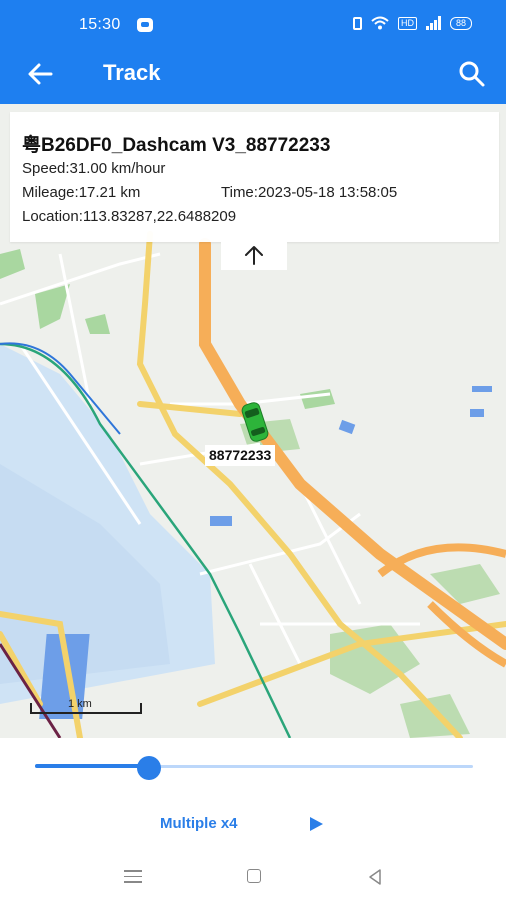 This screenshot has height=900, width=506. I want to click on app-bar: 15:30 HD 88 Track, so click(253, 52).